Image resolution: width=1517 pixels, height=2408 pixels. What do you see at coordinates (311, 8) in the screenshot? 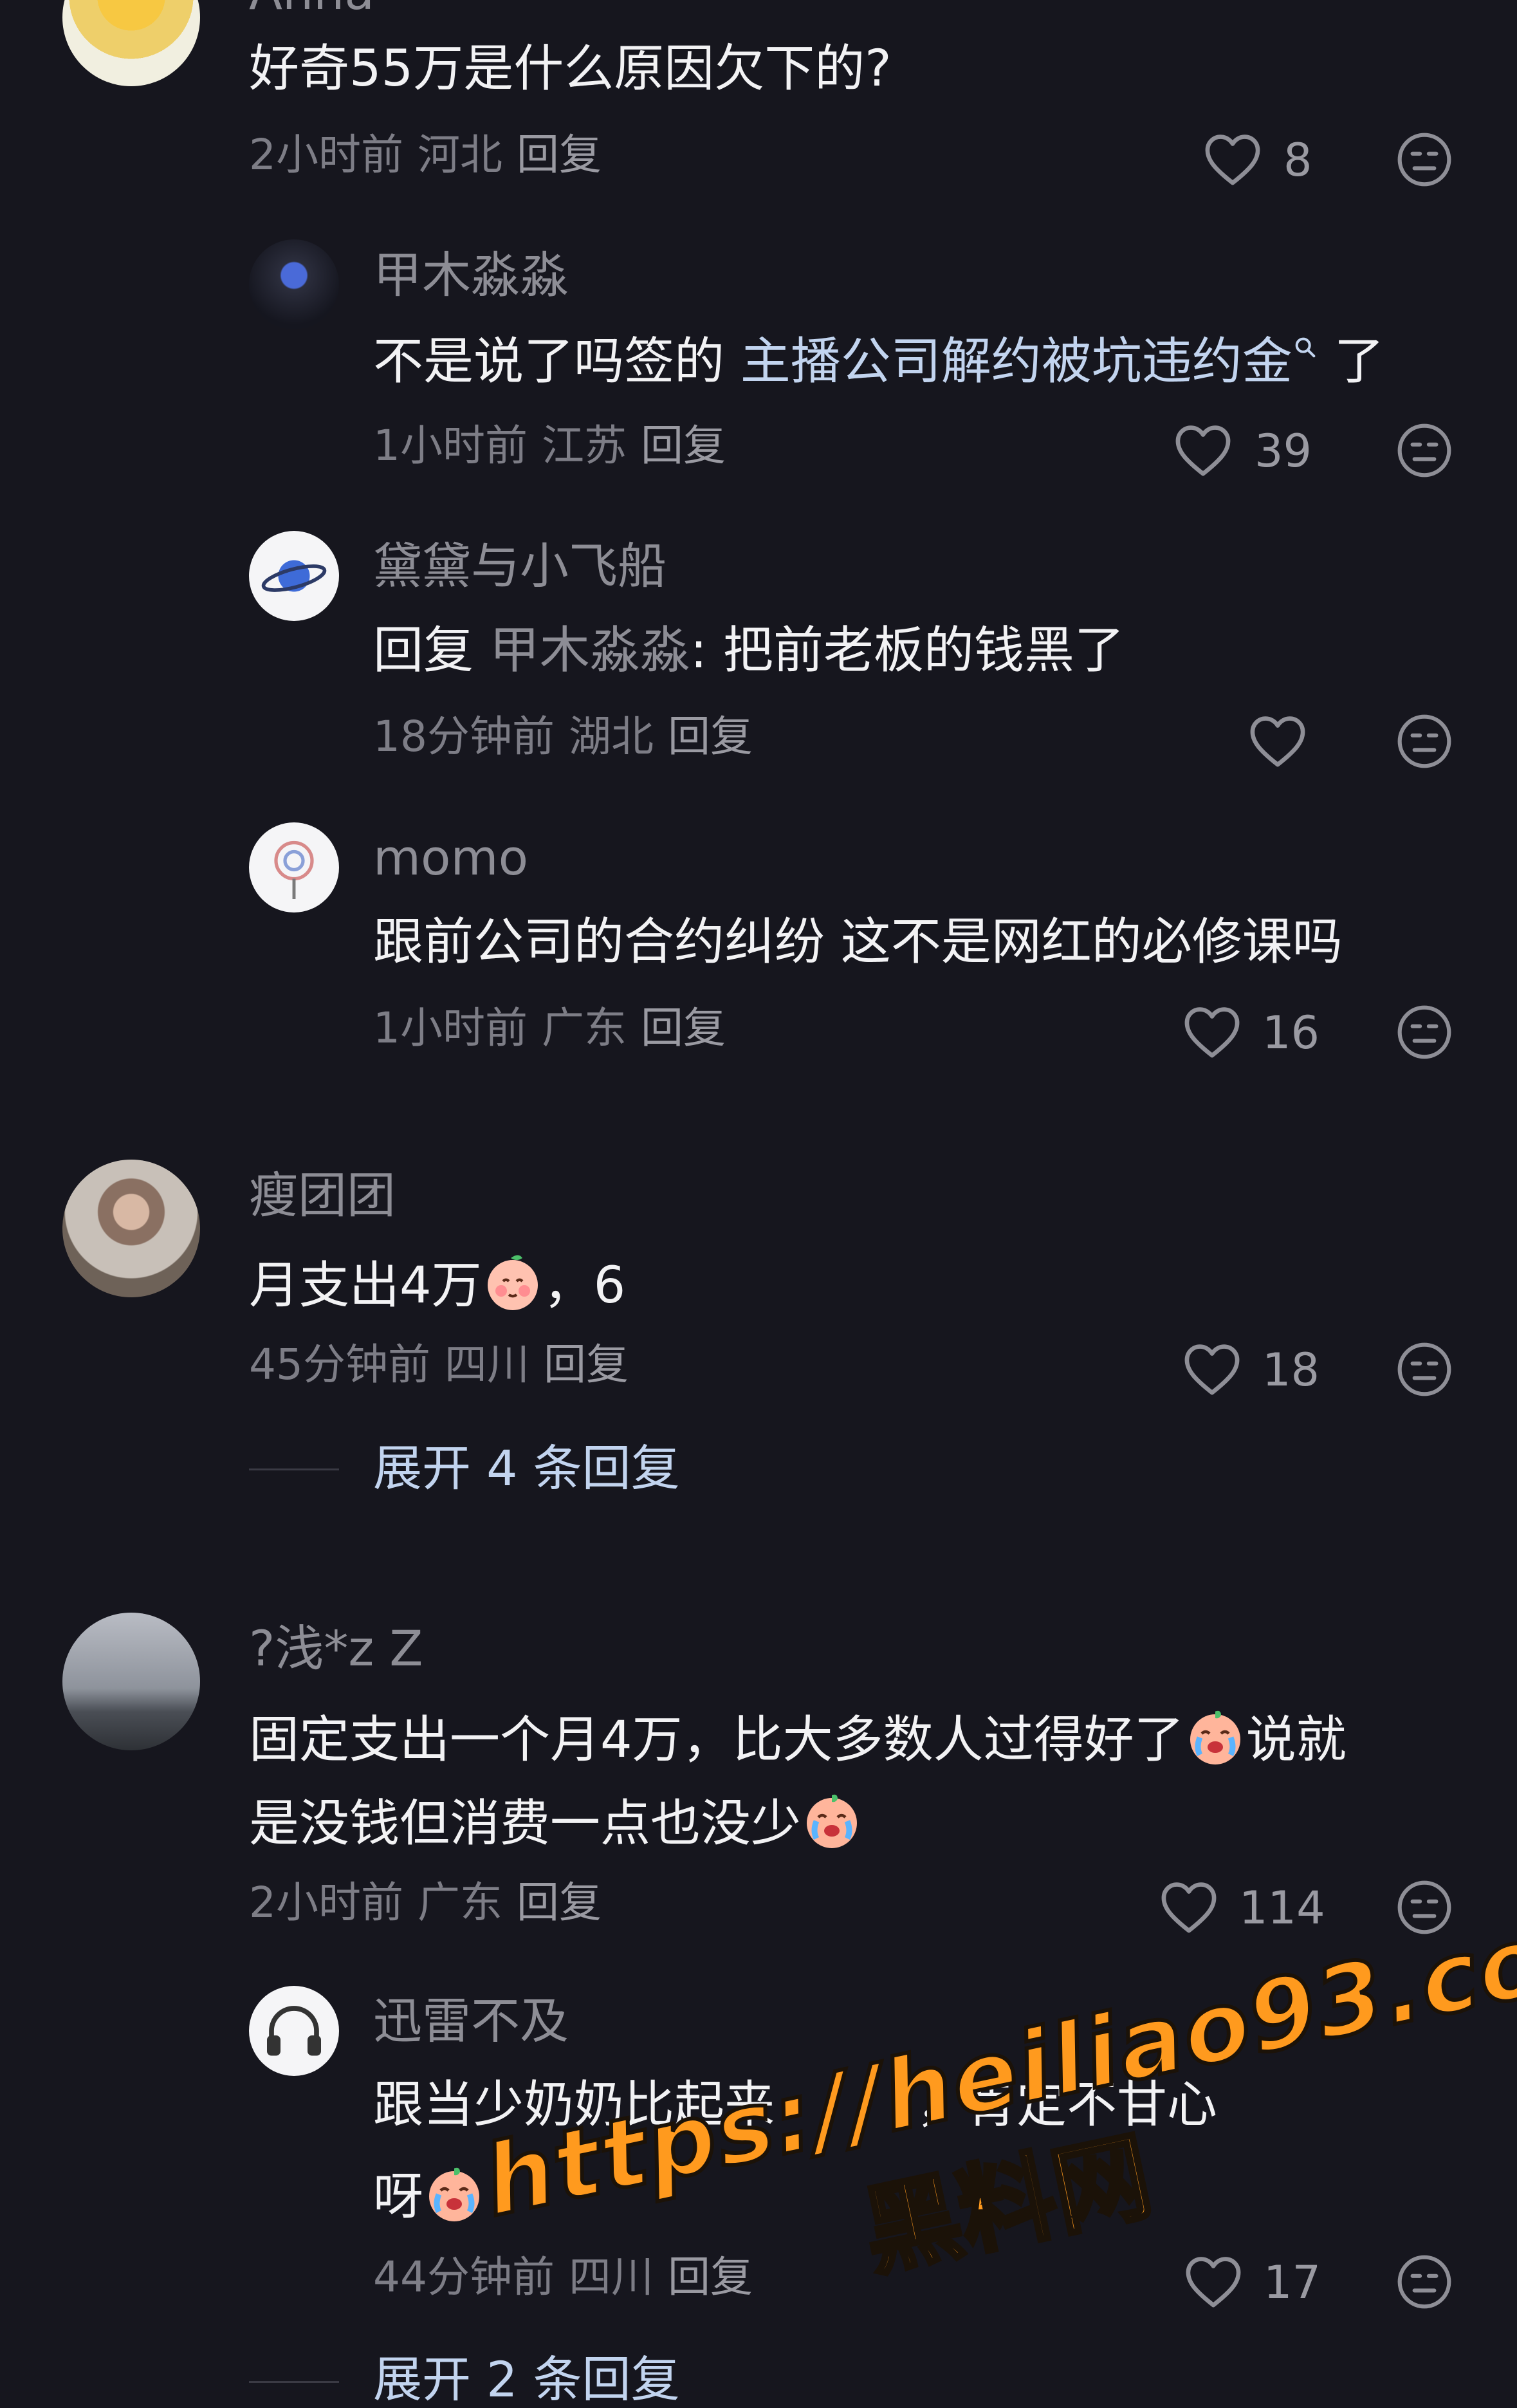
I see `comment-username: Anna` at bounding box center [311, 8].